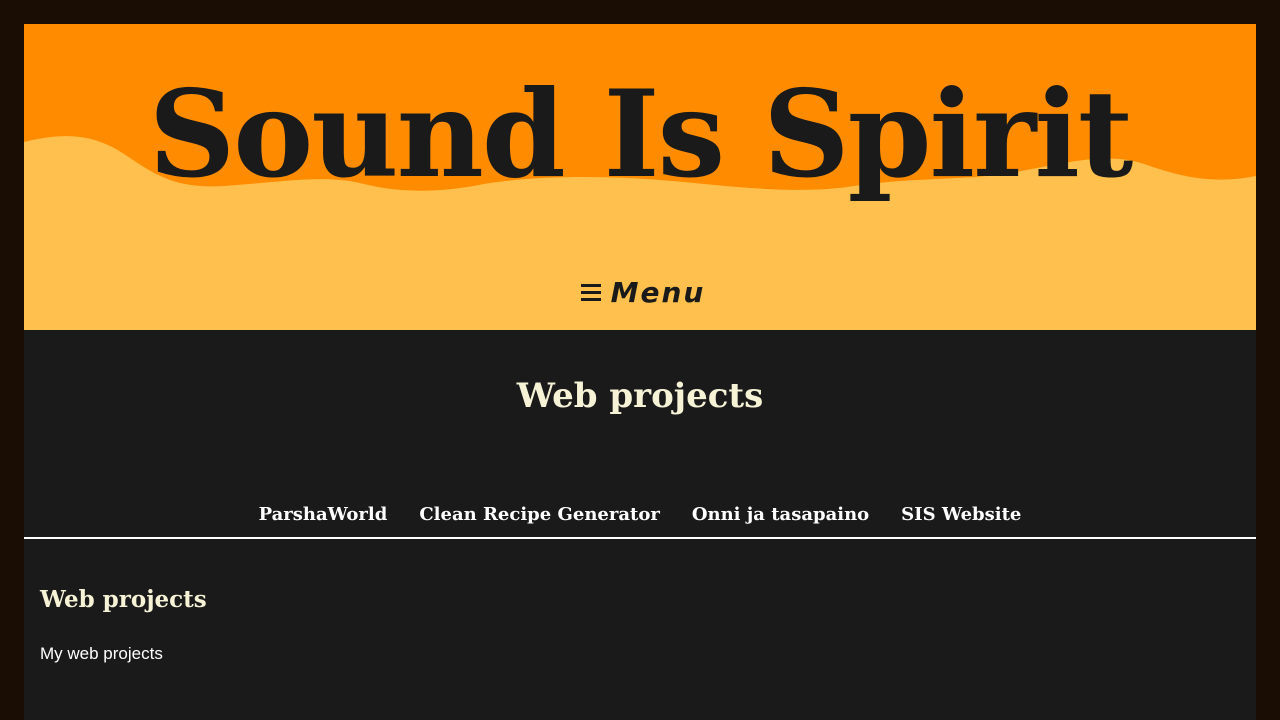 The height and width of the screenshot is (720, 1280). I want to click on nav-link-sis-website: SIS Website, so click(961, 514).